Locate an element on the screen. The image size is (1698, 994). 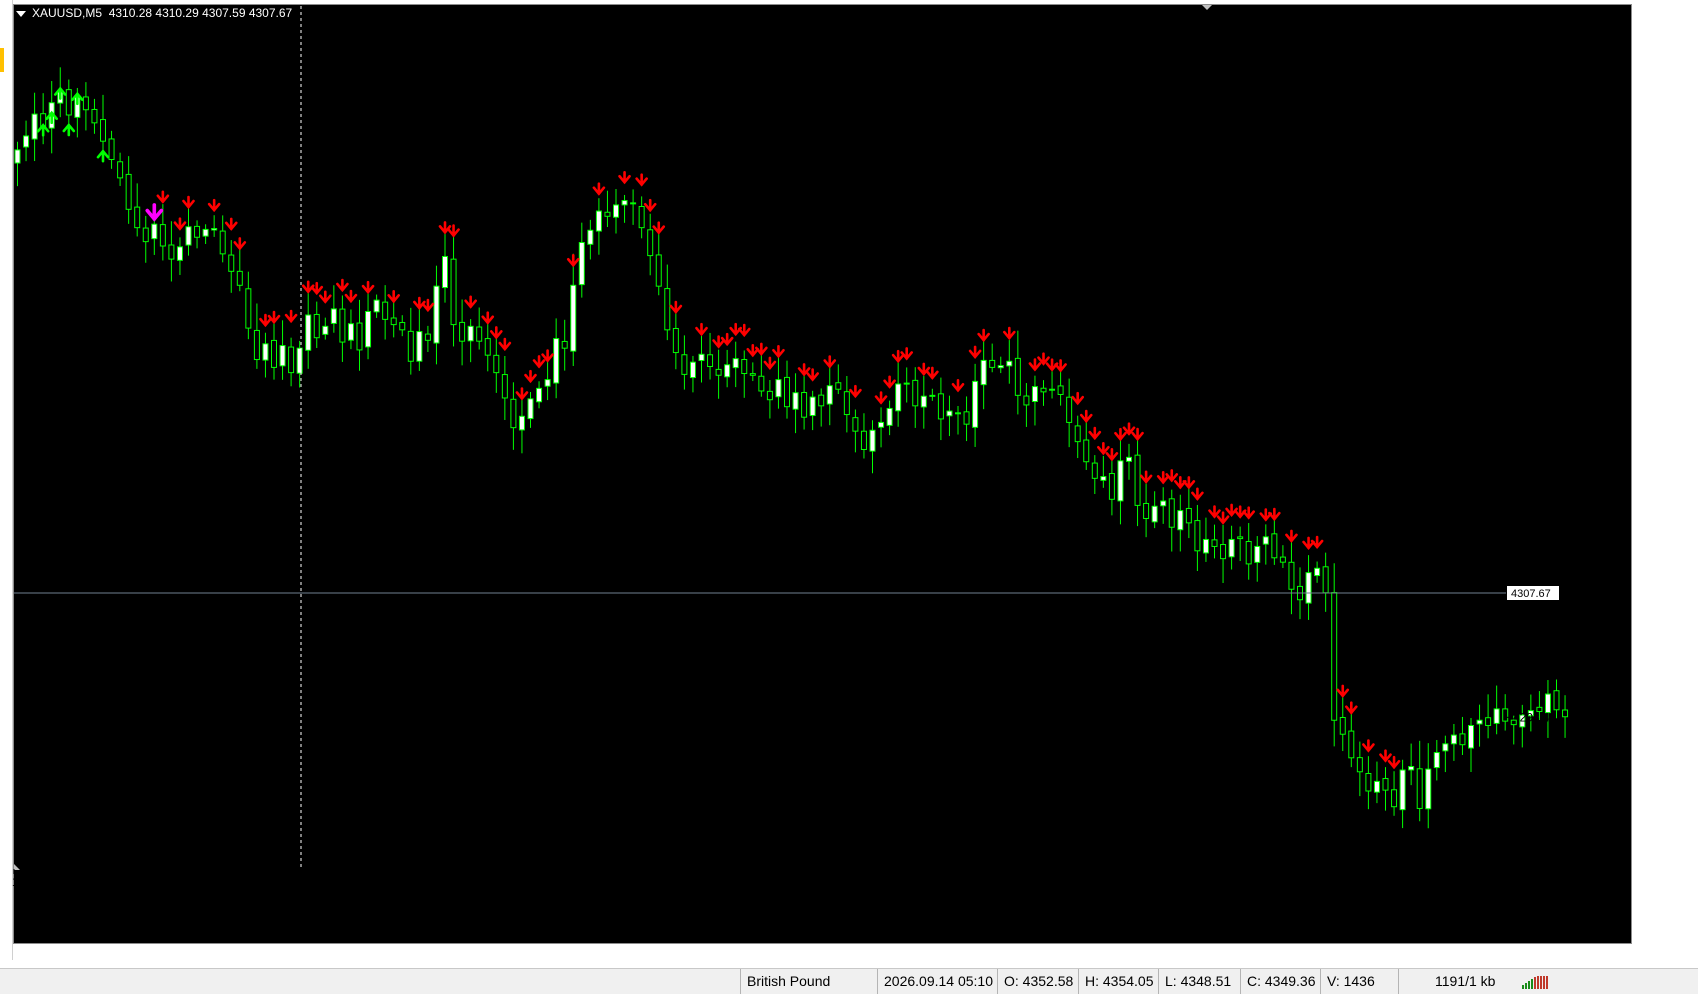
buy-arrow-icon is located at coordinates (60, 93).